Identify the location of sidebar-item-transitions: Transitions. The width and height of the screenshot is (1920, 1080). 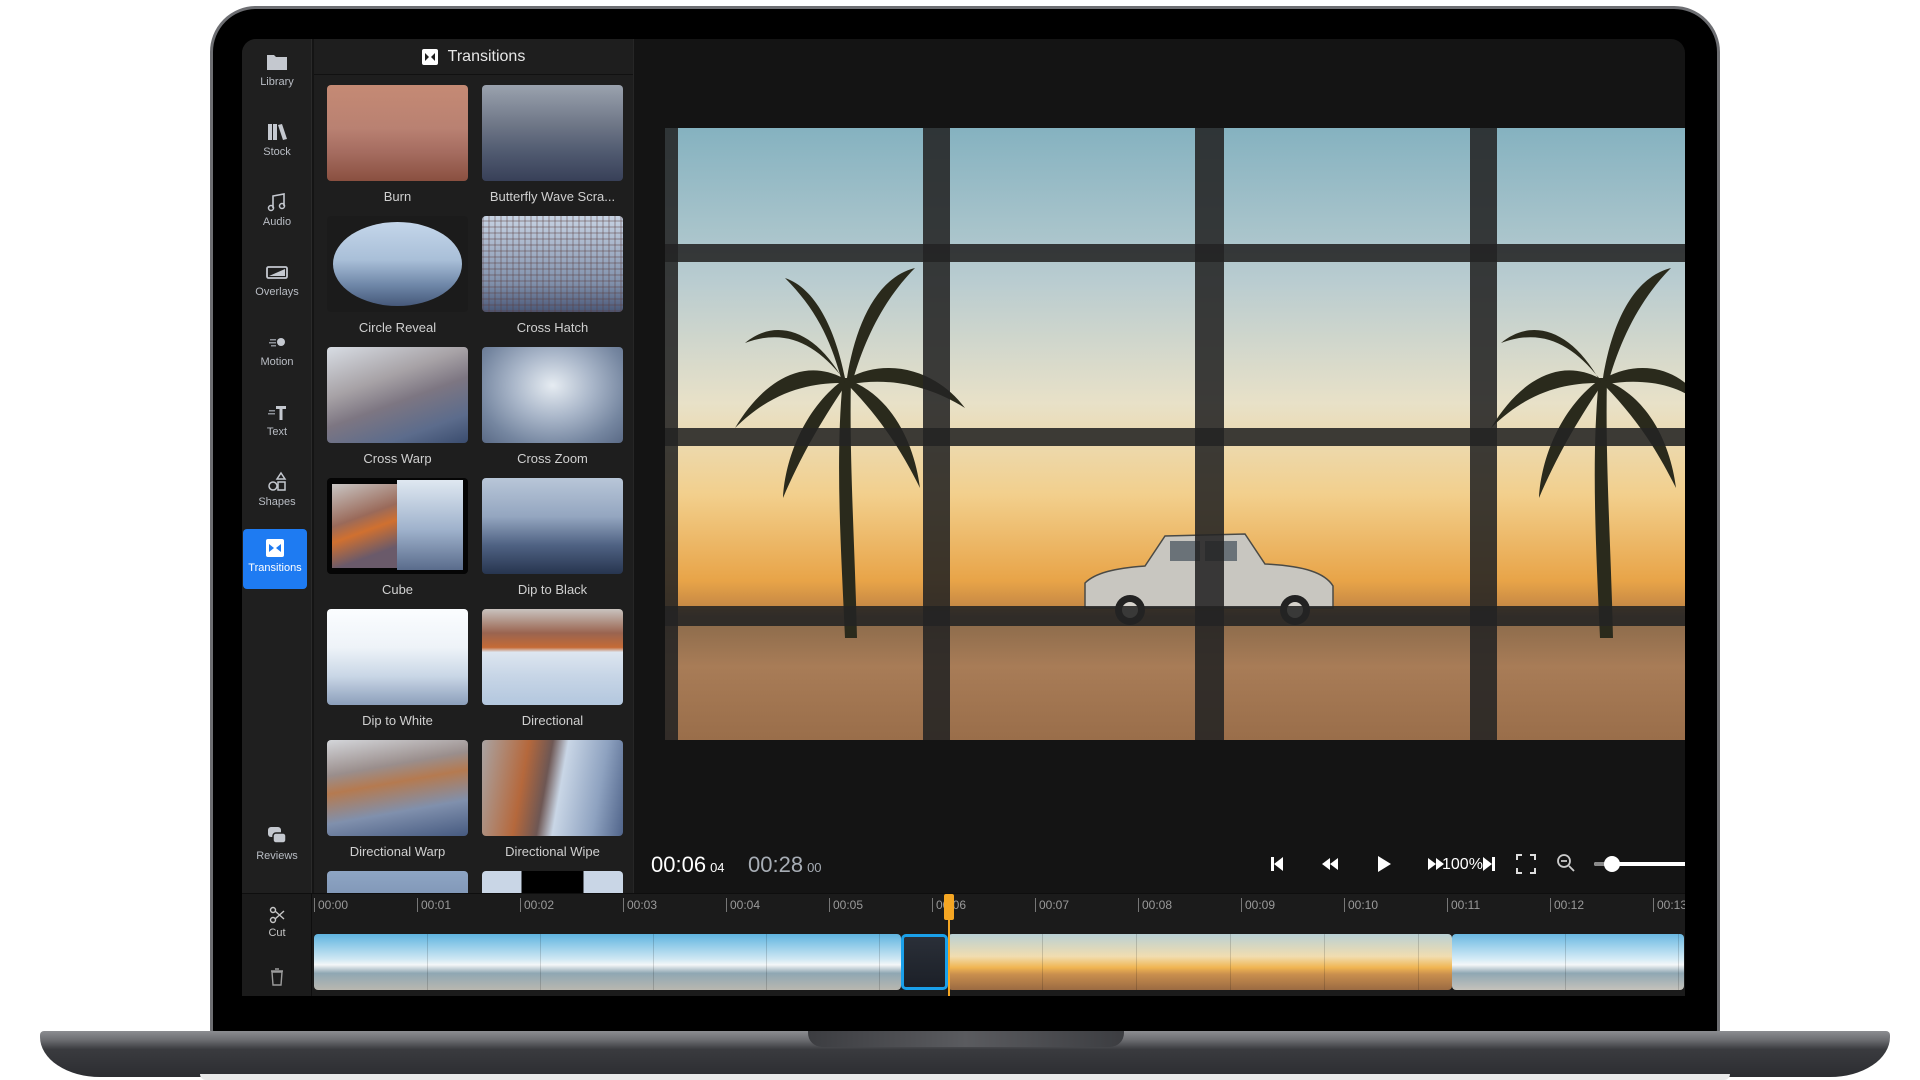
(275, 559).